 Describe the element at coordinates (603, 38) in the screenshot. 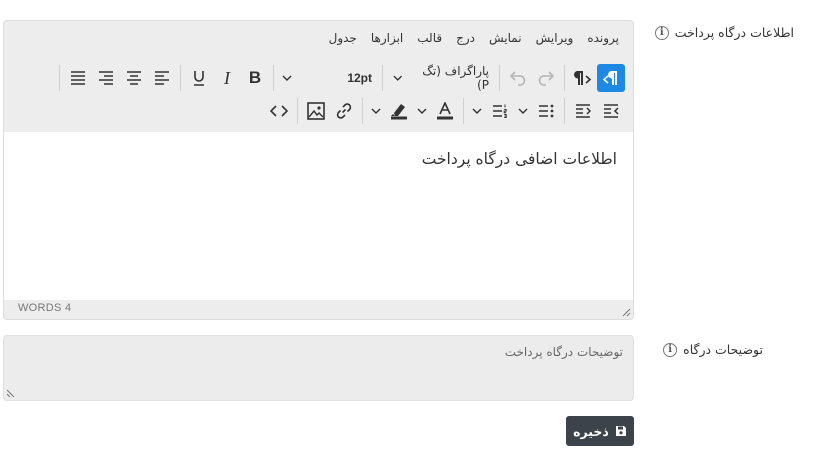

I see `menu-file: پرونده` at that location.